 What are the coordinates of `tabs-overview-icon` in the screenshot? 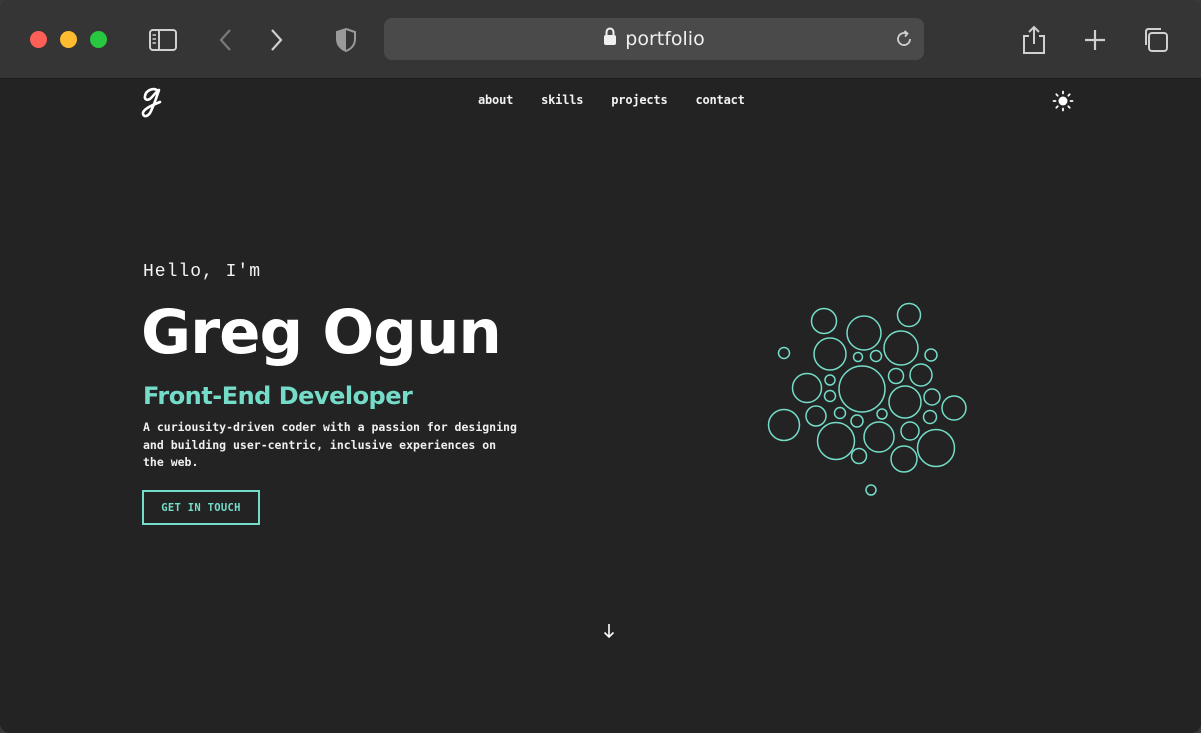 It's located at (1156, 40).